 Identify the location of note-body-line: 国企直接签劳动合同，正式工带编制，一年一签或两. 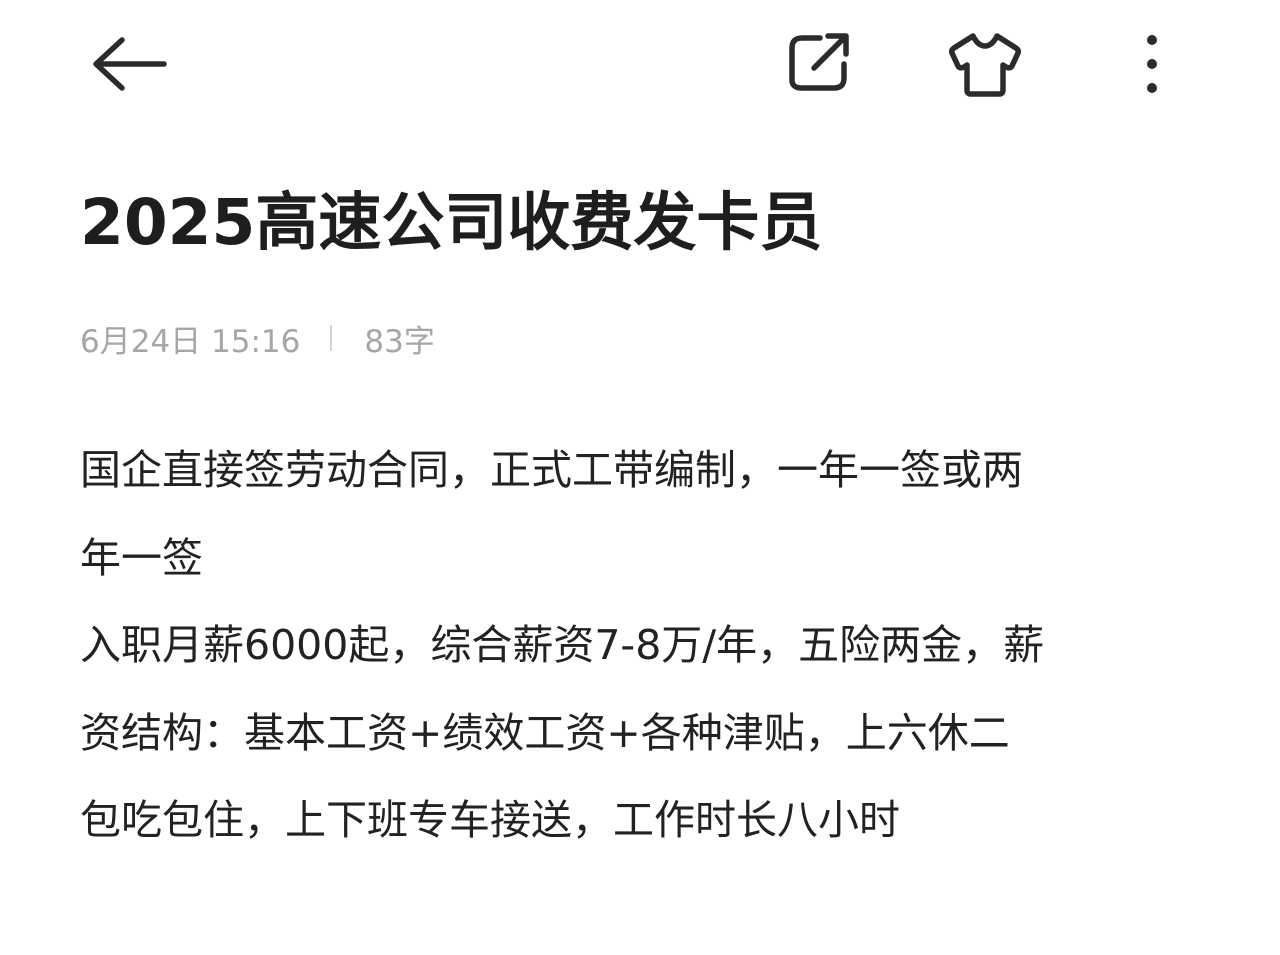
(551, 470).